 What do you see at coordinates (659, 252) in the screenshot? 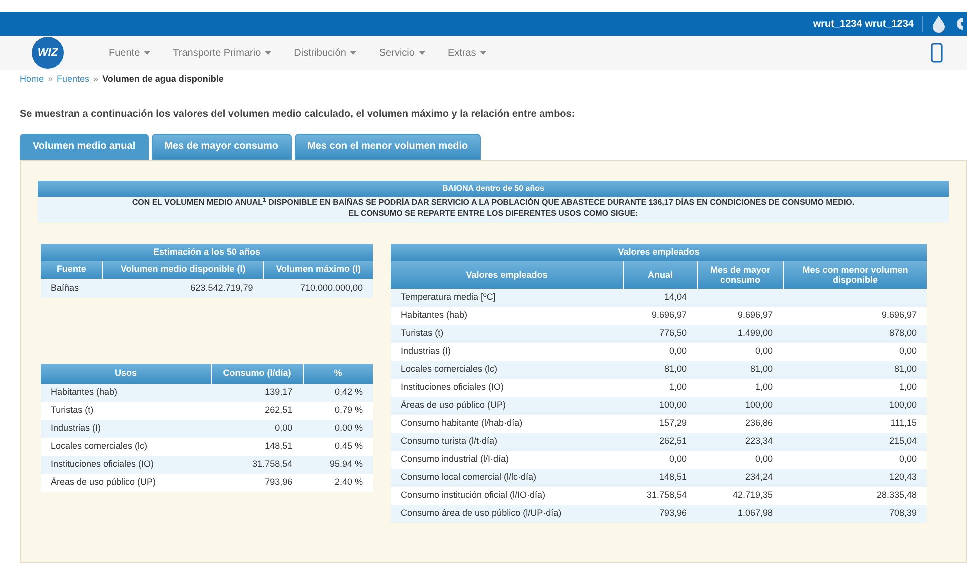
I see `table-title: Valores empleados` at bounding box center [659, 252].